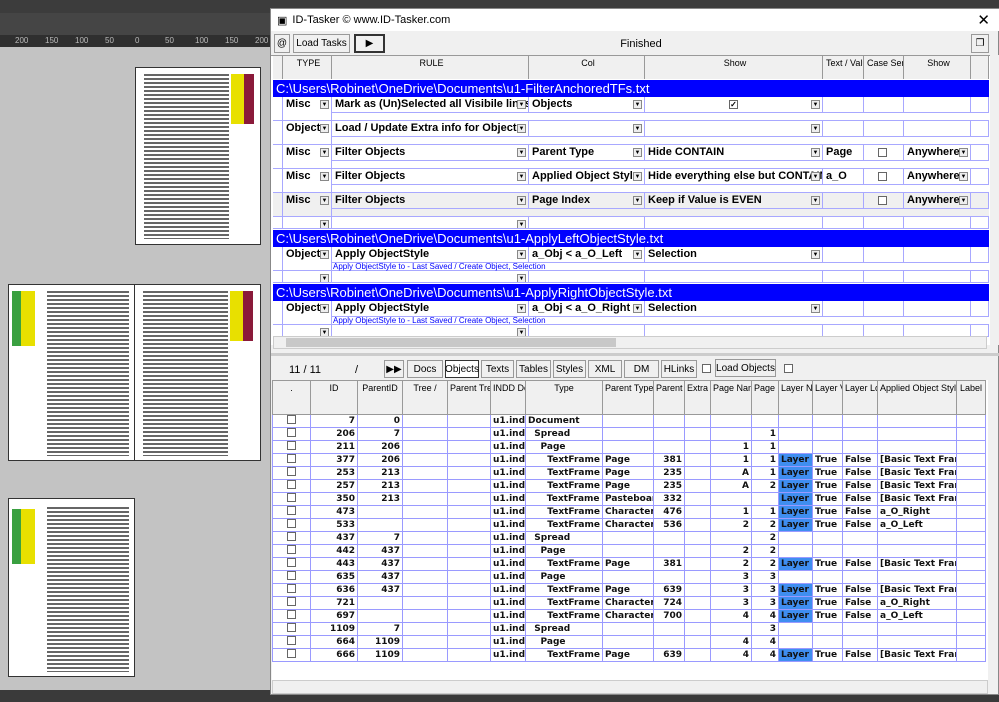  Describe the element at coordinates (994, 200) in the screenshot. I see `vertical-scrollbar` at that location.